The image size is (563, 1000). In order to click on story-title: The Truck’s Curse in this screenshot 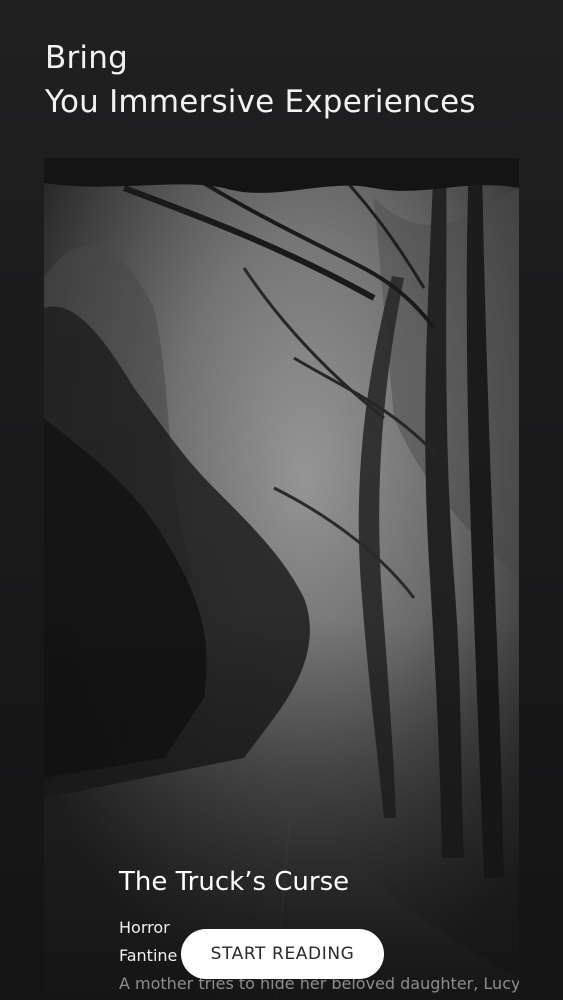, I will do `click(234, 882)`.